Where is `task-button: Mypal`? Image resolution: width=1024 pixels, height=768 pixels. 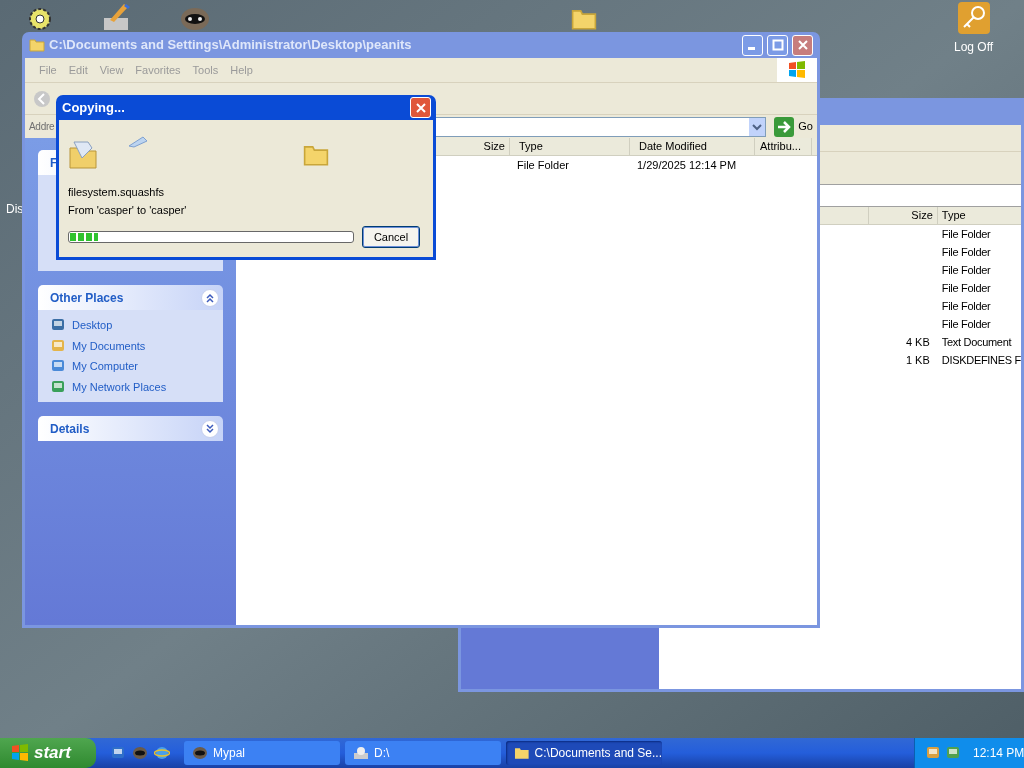
task-button: Mypal is located at coordinates (262, 753).